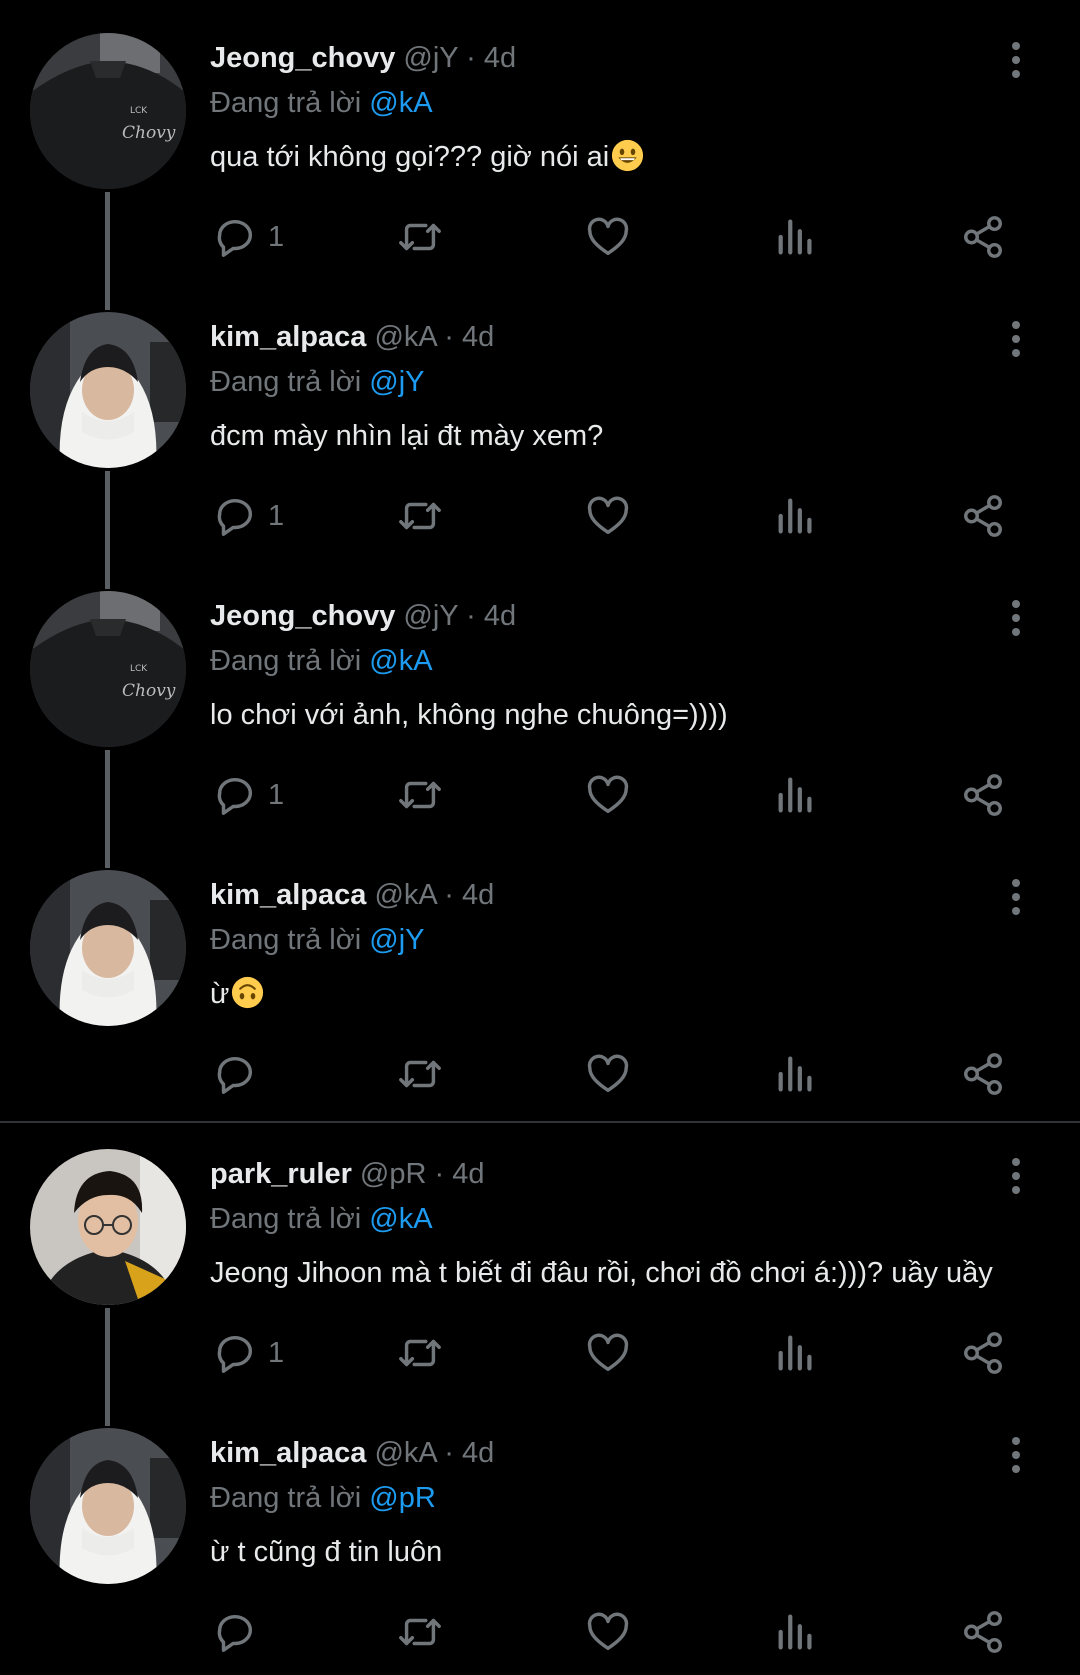 The width and height of the screenshot is (1080, 1675). What do you see at coordinates (237, 994) in the screenshot?
I see `tweet-text: ừ` at bounding box center [237, 994].